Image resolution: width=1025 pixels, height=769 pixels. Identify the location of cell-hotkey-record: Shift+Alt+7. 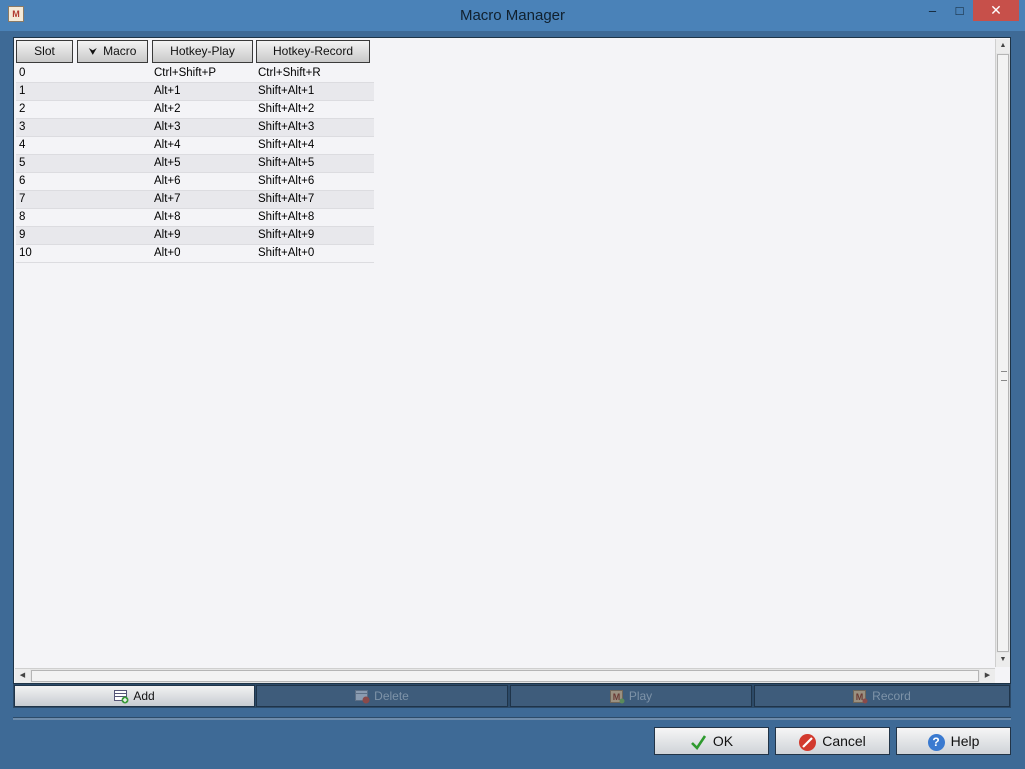
(286, 199).